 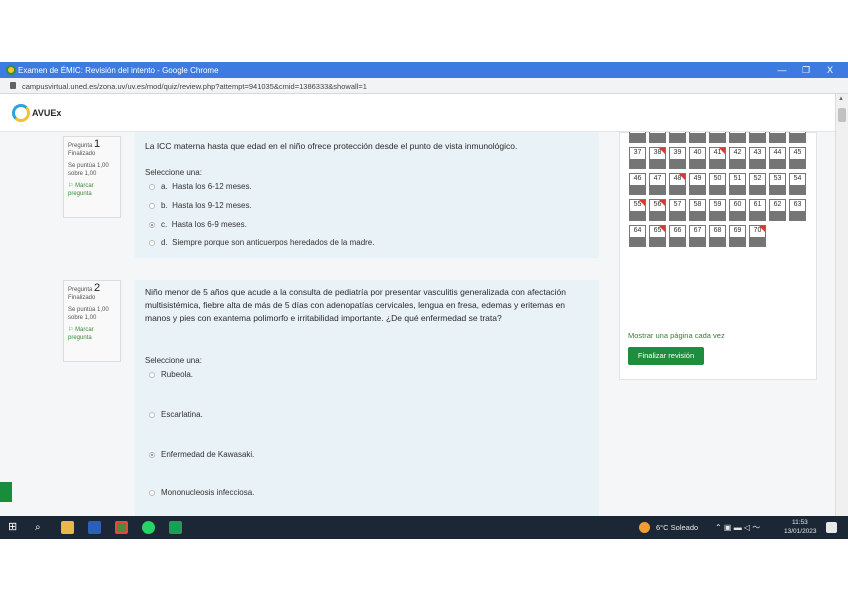 What do you see at coordinates (717, 158) in the screenshot?
I see `nav-question-41: 41` at bounding box center [717, 158].